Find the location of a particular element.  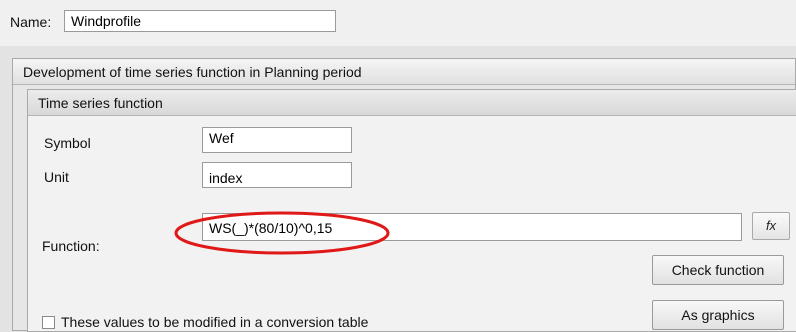

as-graphics-button: As graphics is located at coordinates (718, 315).